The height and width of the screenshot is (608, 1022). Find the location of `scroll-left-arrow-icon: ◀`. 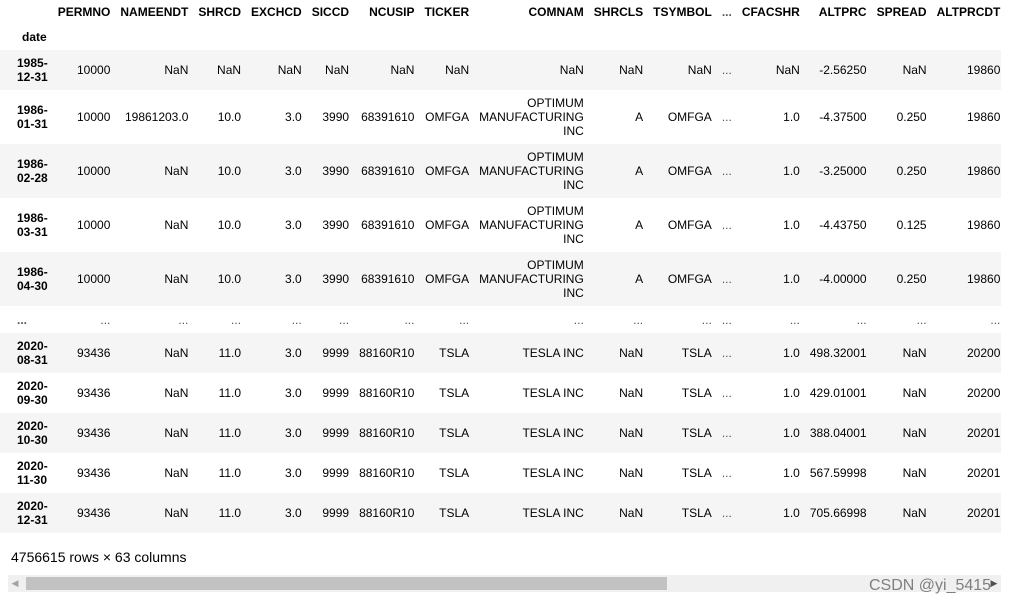

scroll-left-arrow-icon: ◀ is located at coordinates (15, 583).